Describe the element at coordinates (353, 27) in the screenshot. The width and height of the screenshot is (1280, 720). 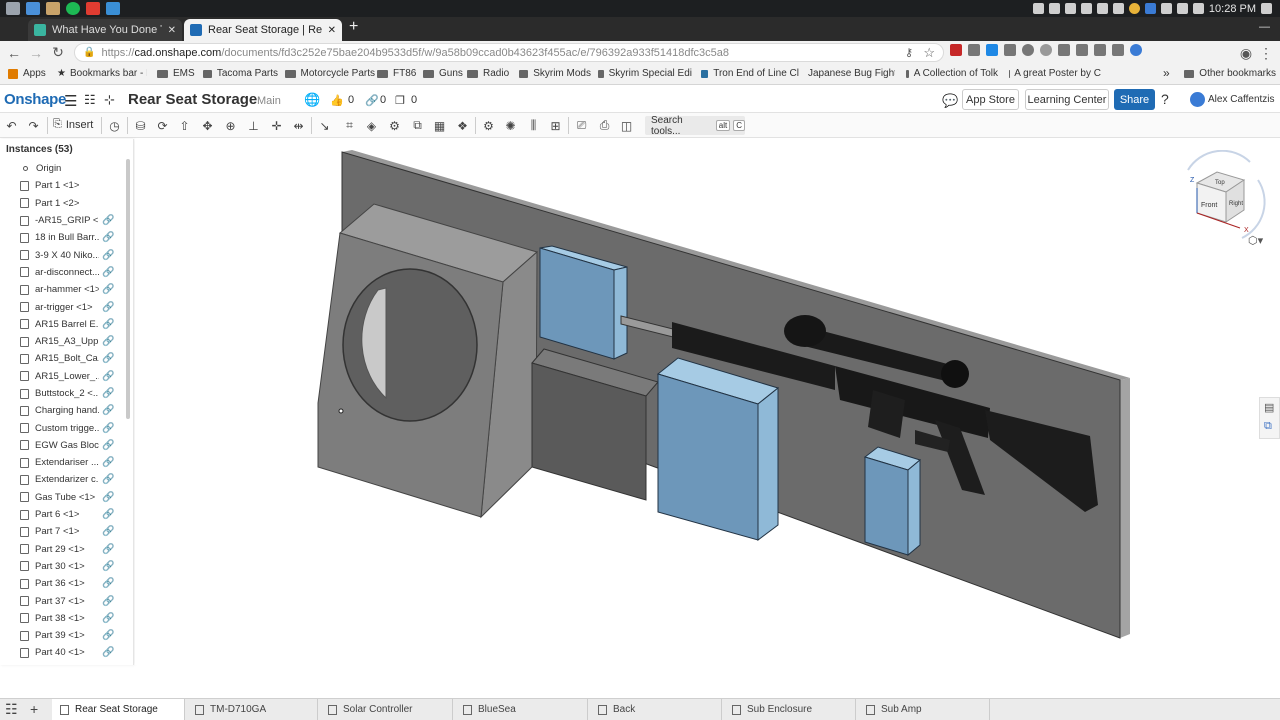
I see `new-tab-icon: +` at that location.